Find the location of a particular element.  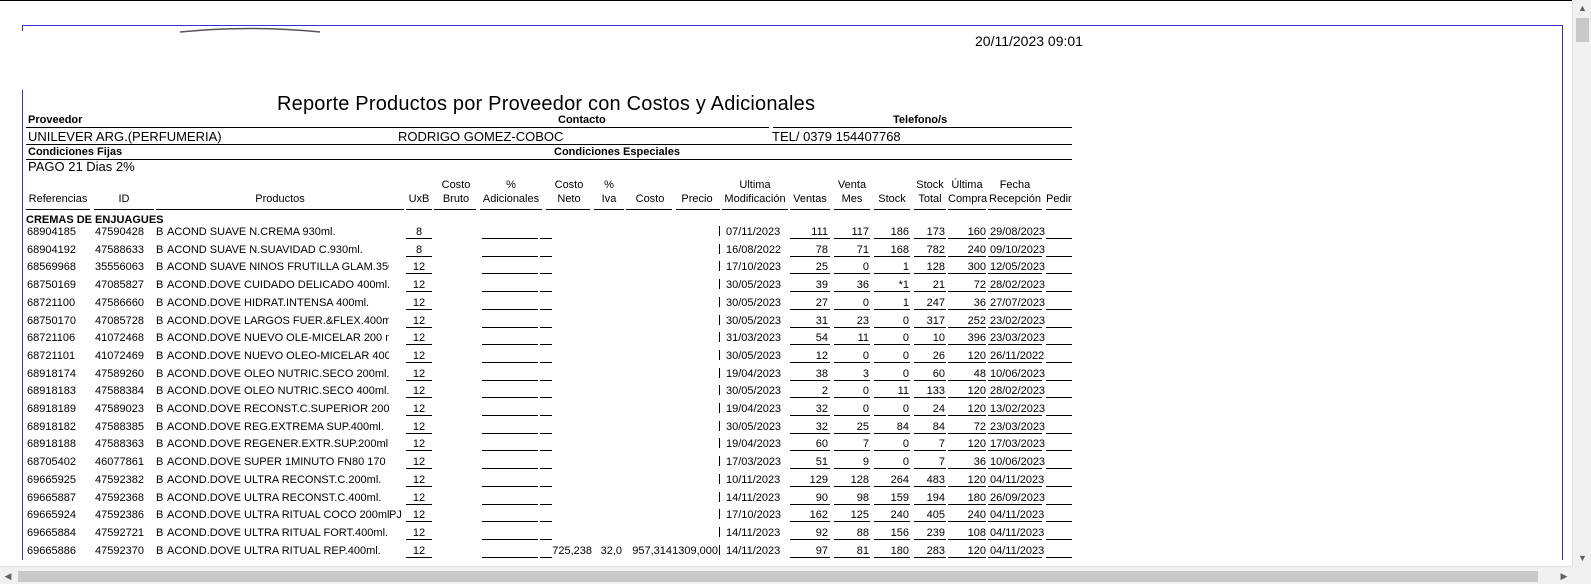

scroll-up-arrow-icon: ▲ is located at coordinates (1582, 8).